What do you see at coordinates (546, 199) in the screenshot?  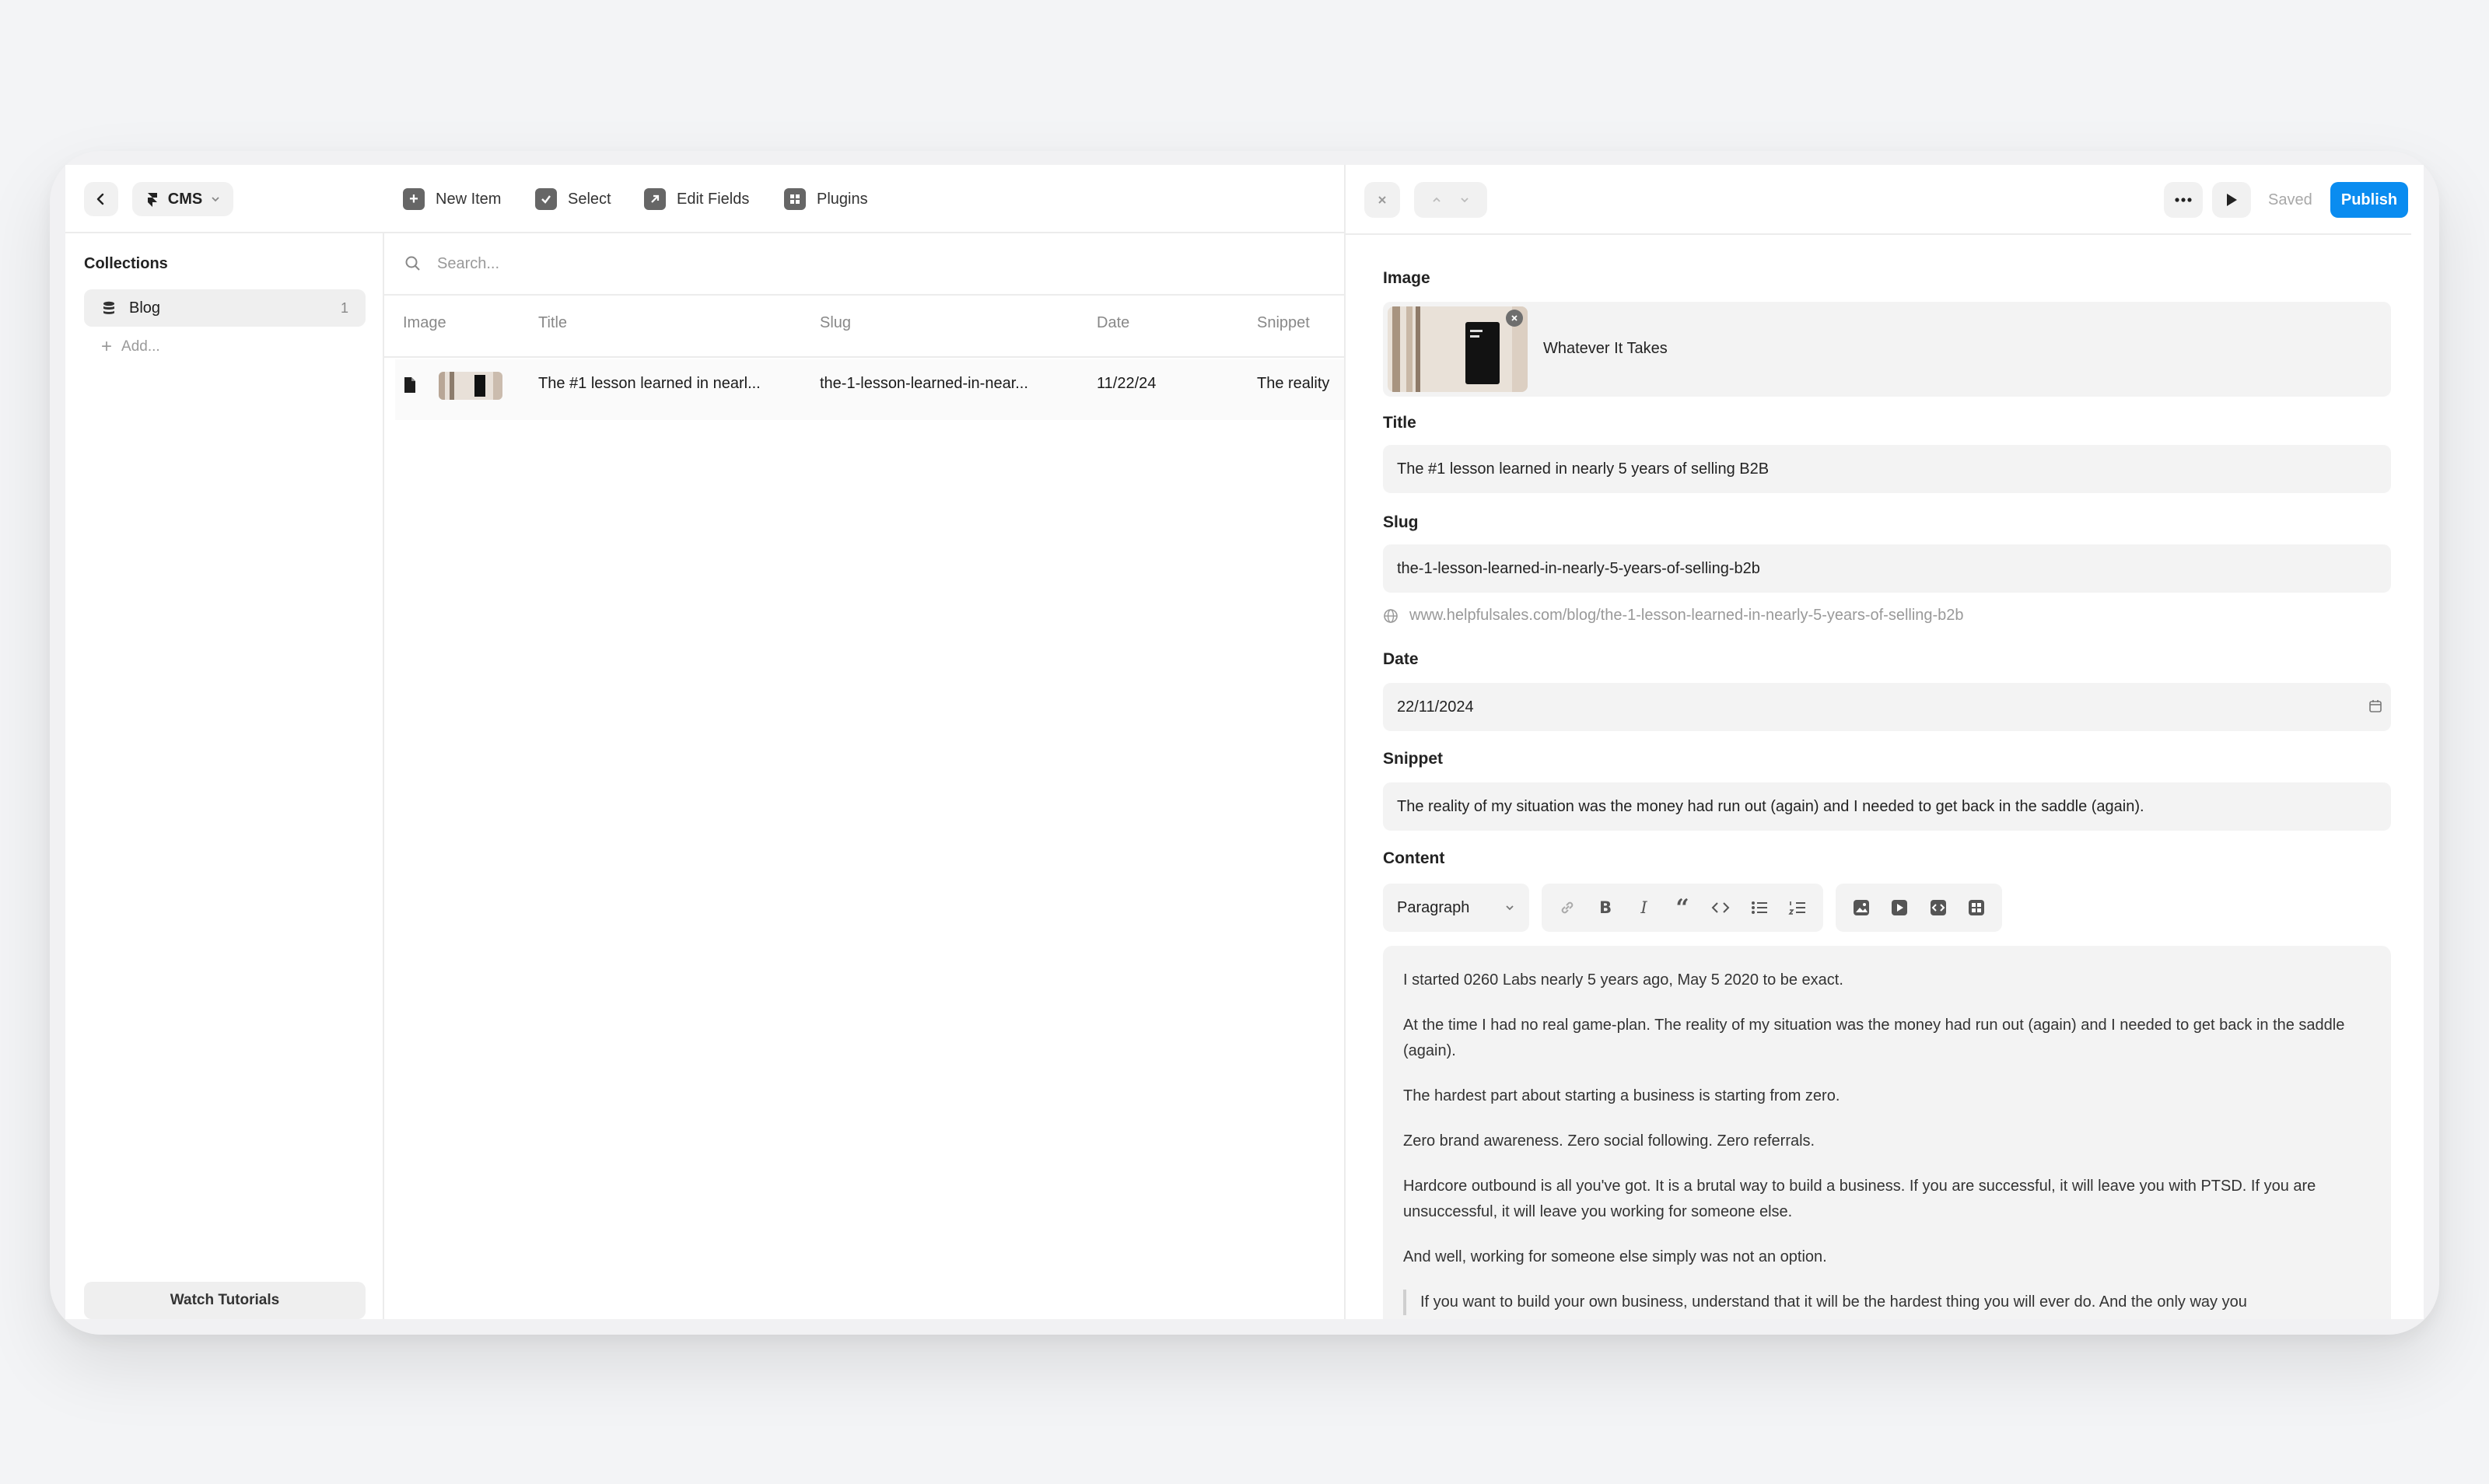 I see `checkbox-icon` at bounding box center [546, 199].